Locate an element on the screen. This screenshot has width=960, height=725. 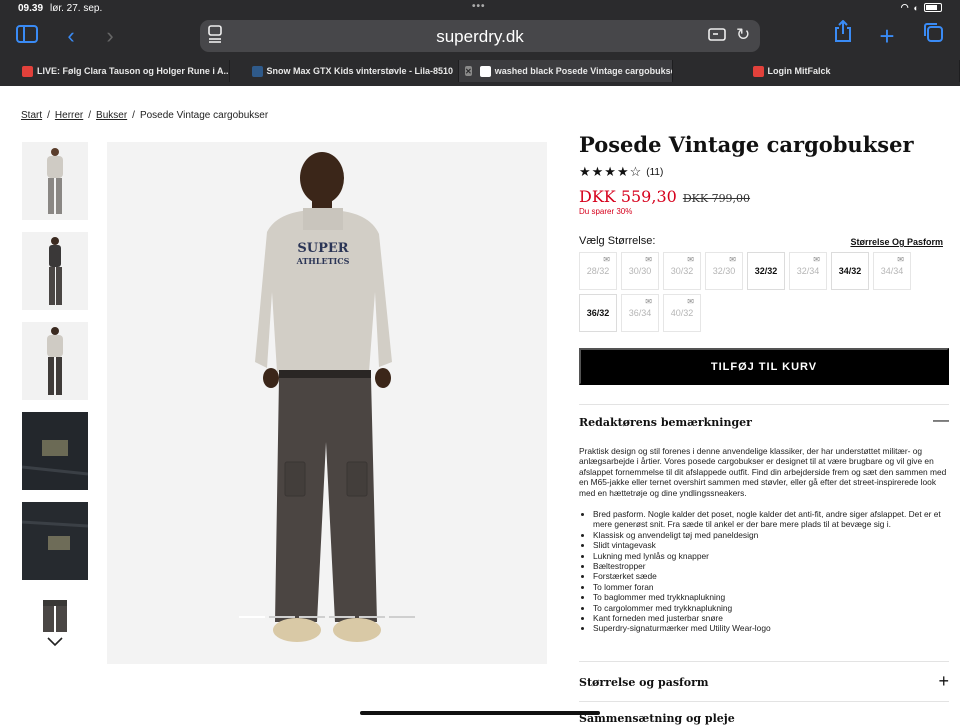
home-indicator is located at coordinates (480, 713).